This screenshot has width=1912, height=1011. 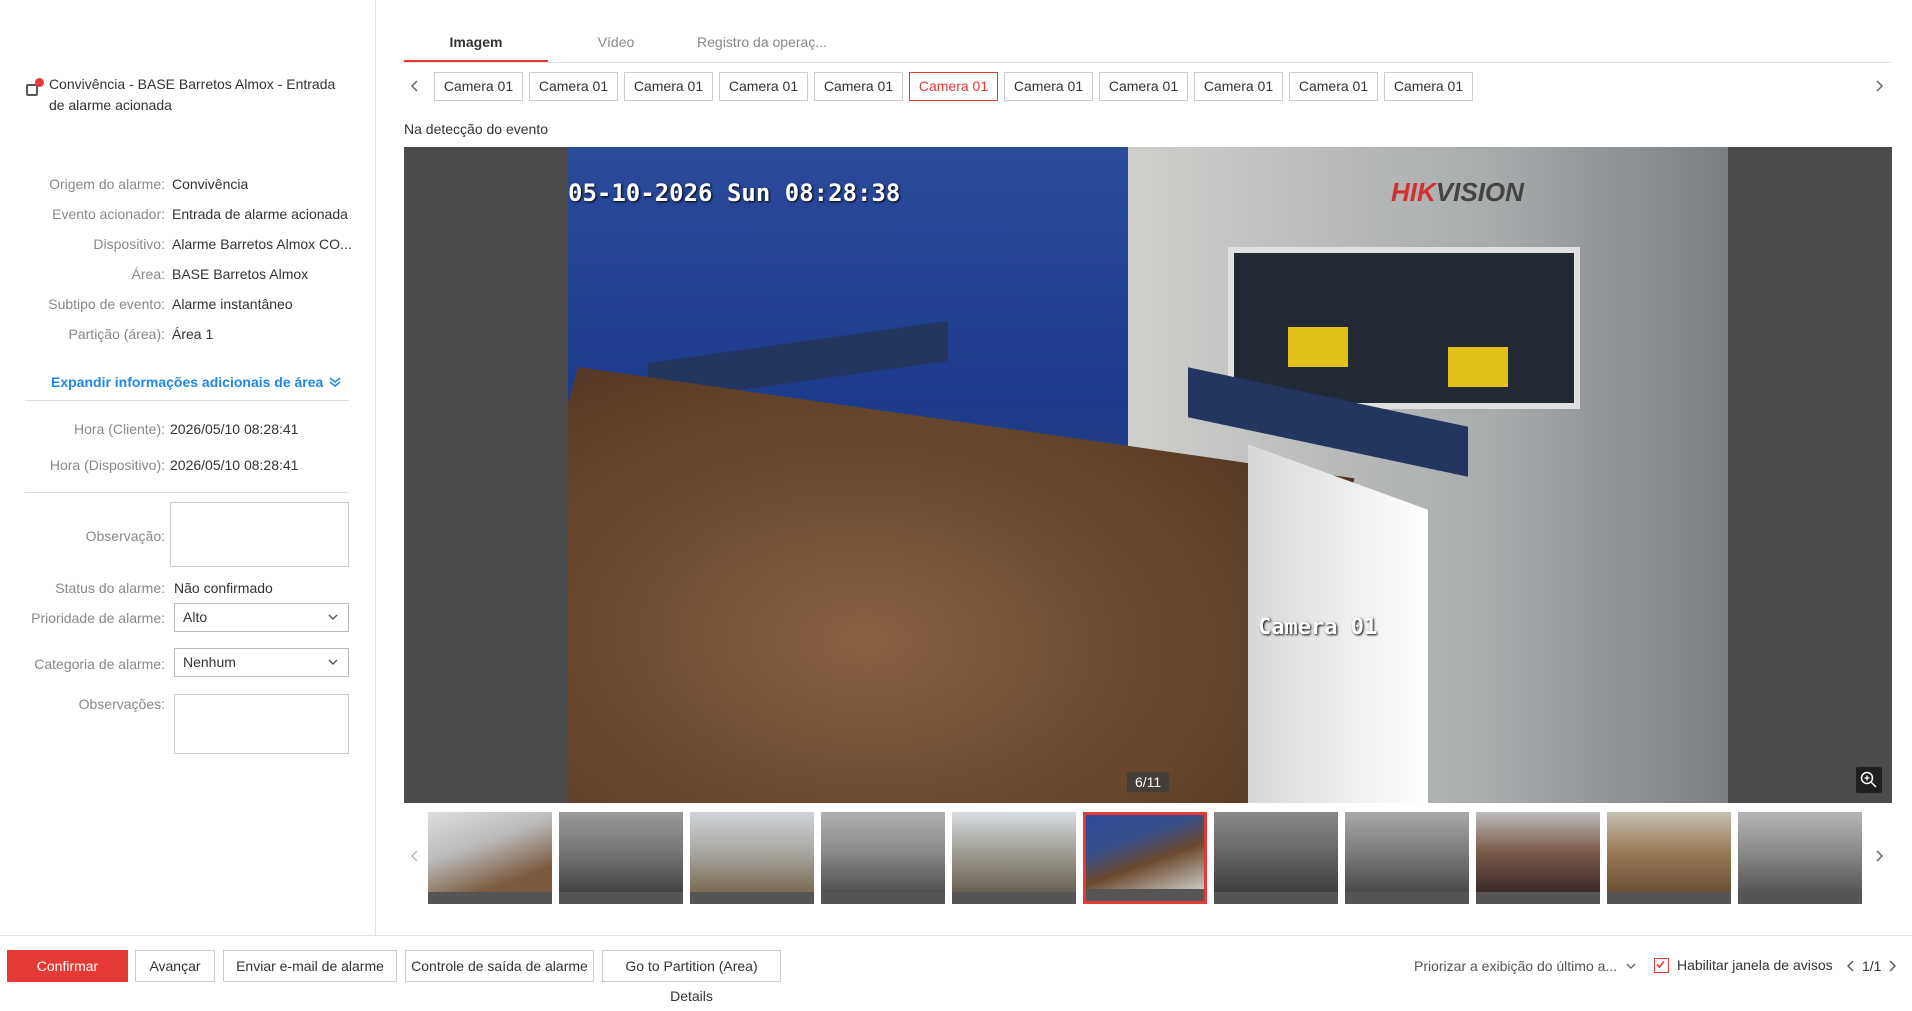 I want to click on time-row-client: Hora (Cliente): 2026/05/10 08:28:41, so click(x=175, y=429).